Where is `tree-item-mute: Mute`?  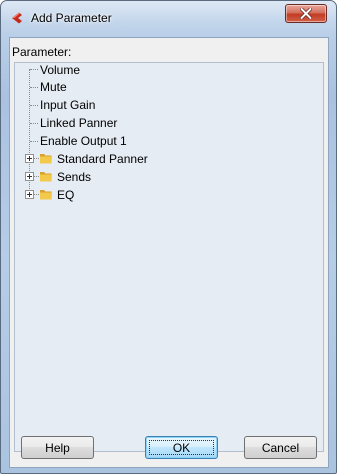
tree-item-mute: Mute is located at coordinates (53, 86).